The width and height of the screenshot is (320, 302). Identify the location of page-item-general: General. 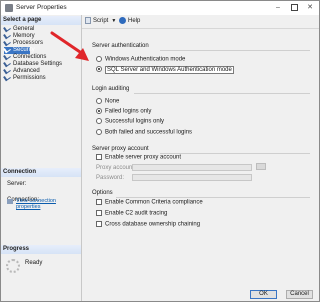
(38, 28).